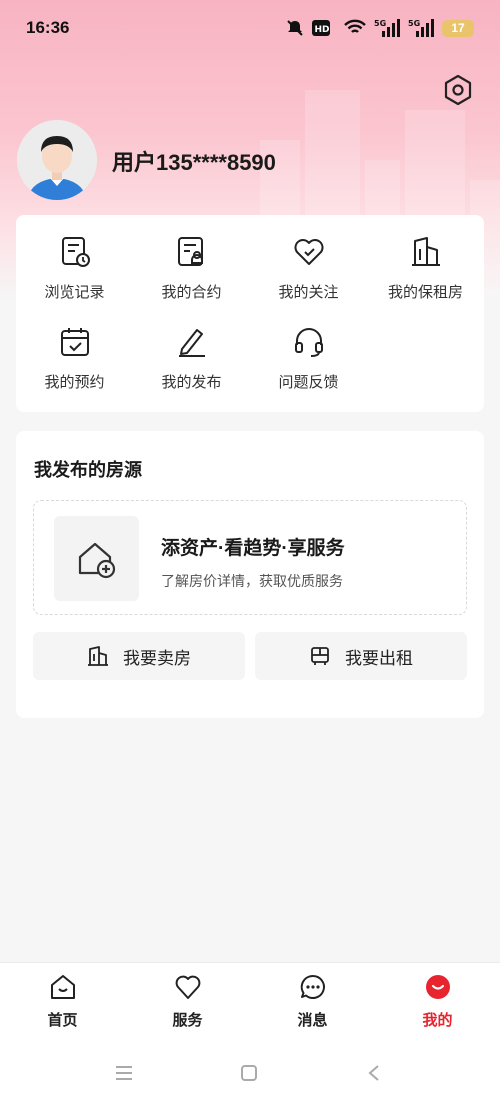  Describe the element at coordinates (295, 28) in the screenshot. I see `mute-icon` at that location.